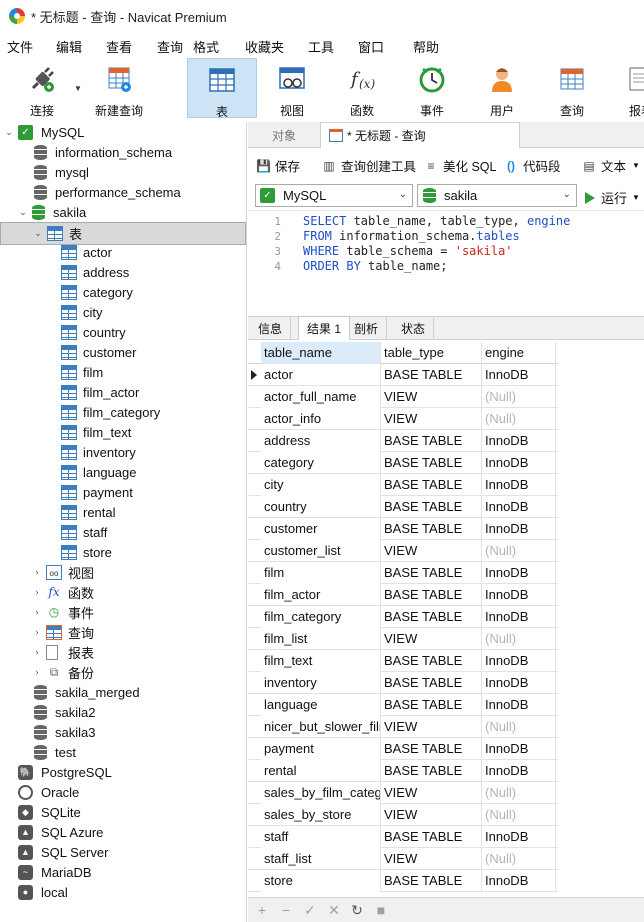  Describe the element at coordinates (497, 195) in the screenshot. I see `database-select: sakila ⌄` at that location.